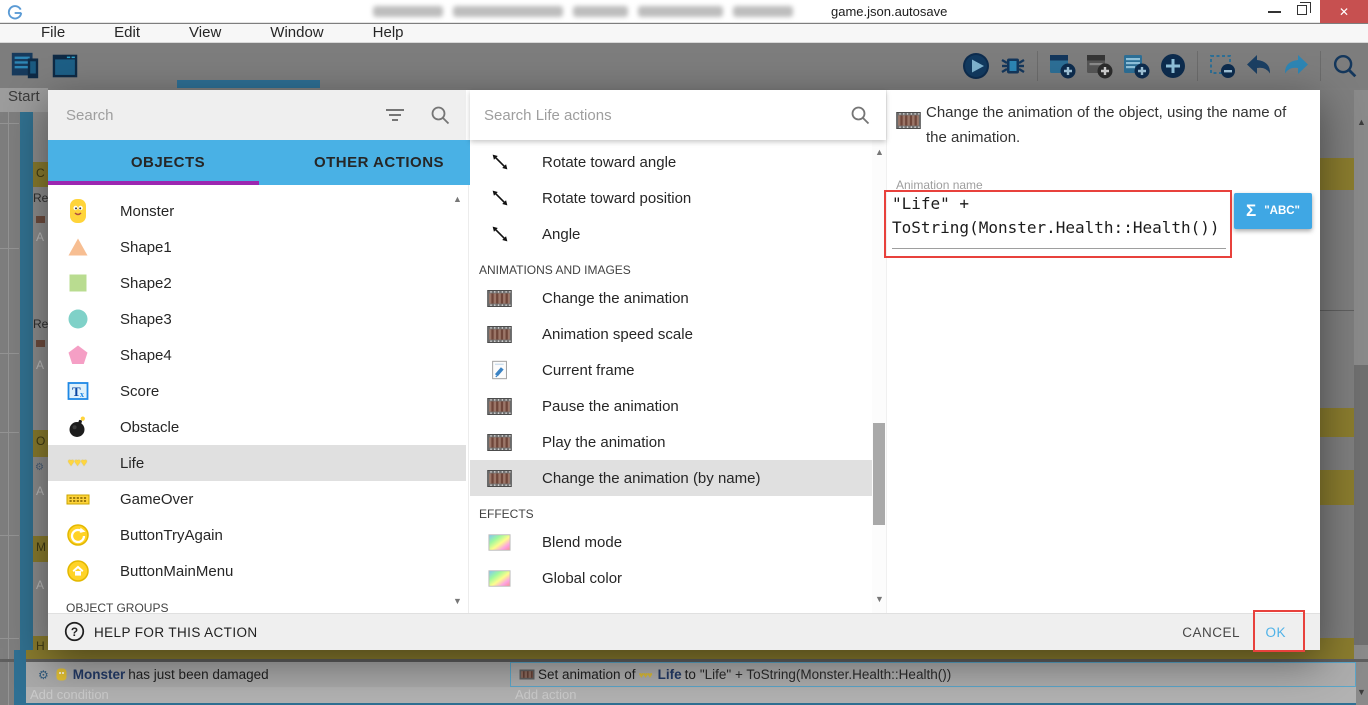 This screenshot has width=1368, height=705. Describe the element at coordinates (69, 694) in the screenshot. I see `add-condition-button: Add condition` at that location.